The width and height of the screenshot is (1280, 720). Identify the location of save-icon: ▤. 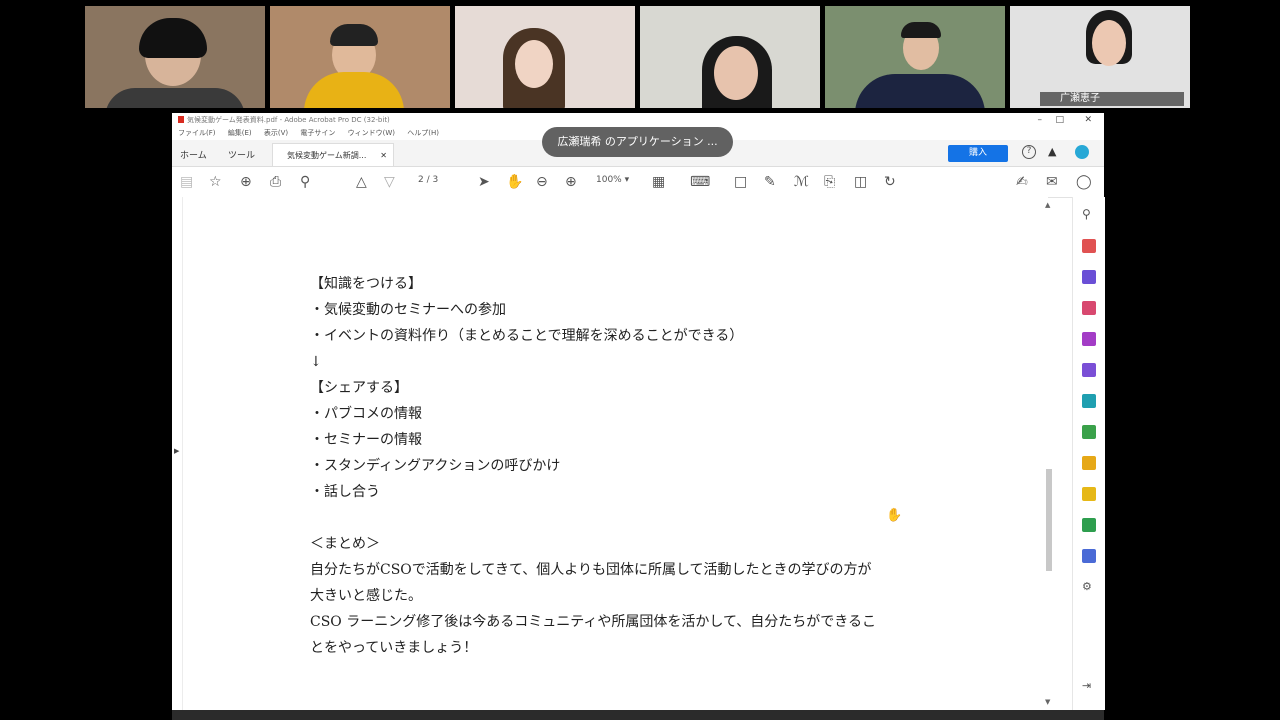
(186, 182).